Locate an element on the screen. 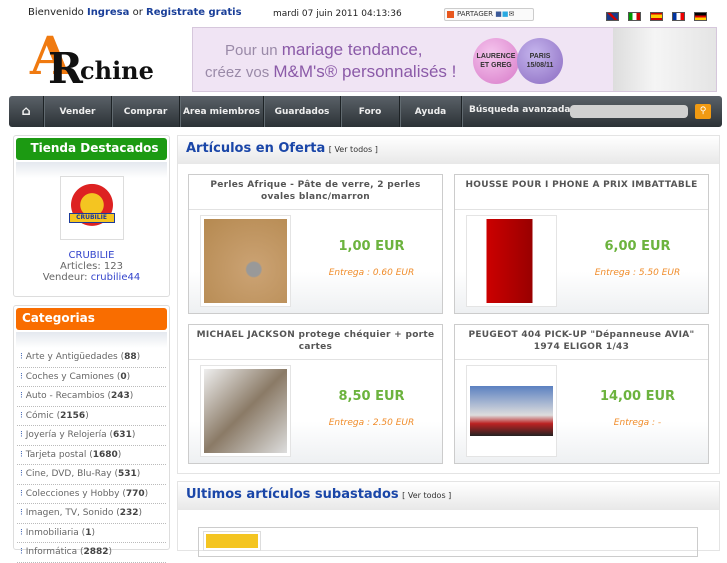  offer-price: 14,00 EUR is located at coordinates (637, 396).